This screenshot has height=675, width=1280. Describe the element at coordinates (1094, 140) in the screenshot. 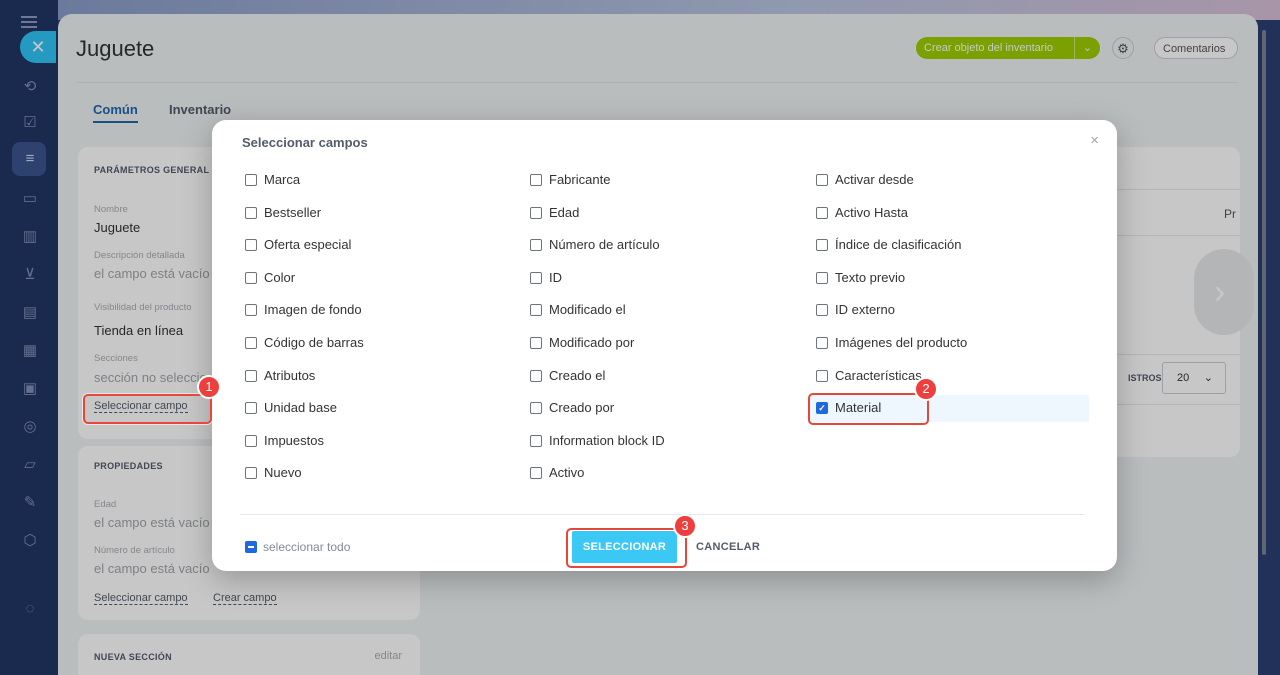

I see `close-icon: ×` at that location.